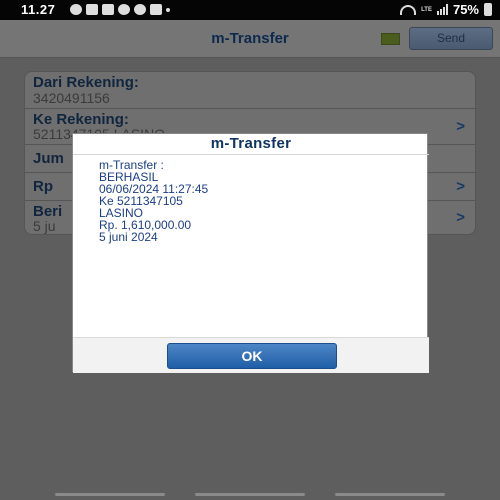 This screenshot has width=500, height=500. I want to click on chat-icon, so click(140, 9).